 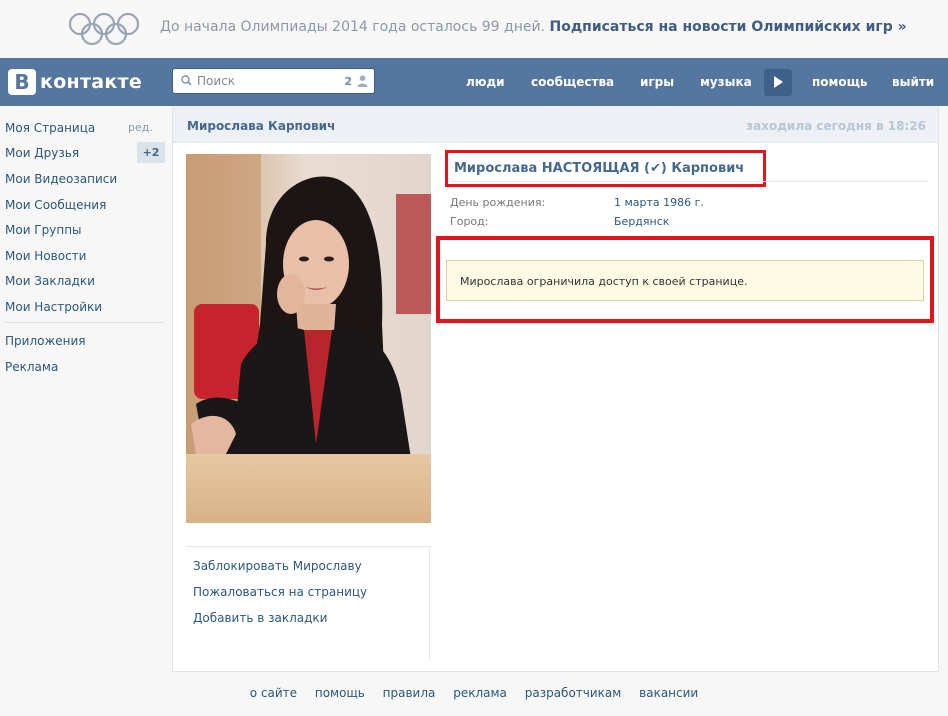 I want to click on sidebar-edit-link: ред., so click(x=140, y=127).